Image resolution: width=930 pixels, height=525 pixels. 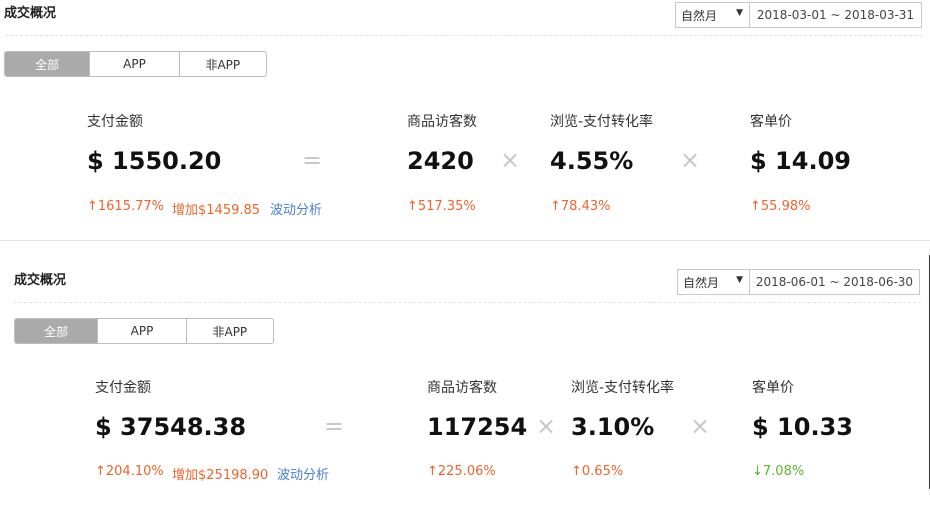 What do you see at coordinates (580, 206) in the screenshot?
I see `conversion-change: ↑78.43%` at bounding box center [580, 206].